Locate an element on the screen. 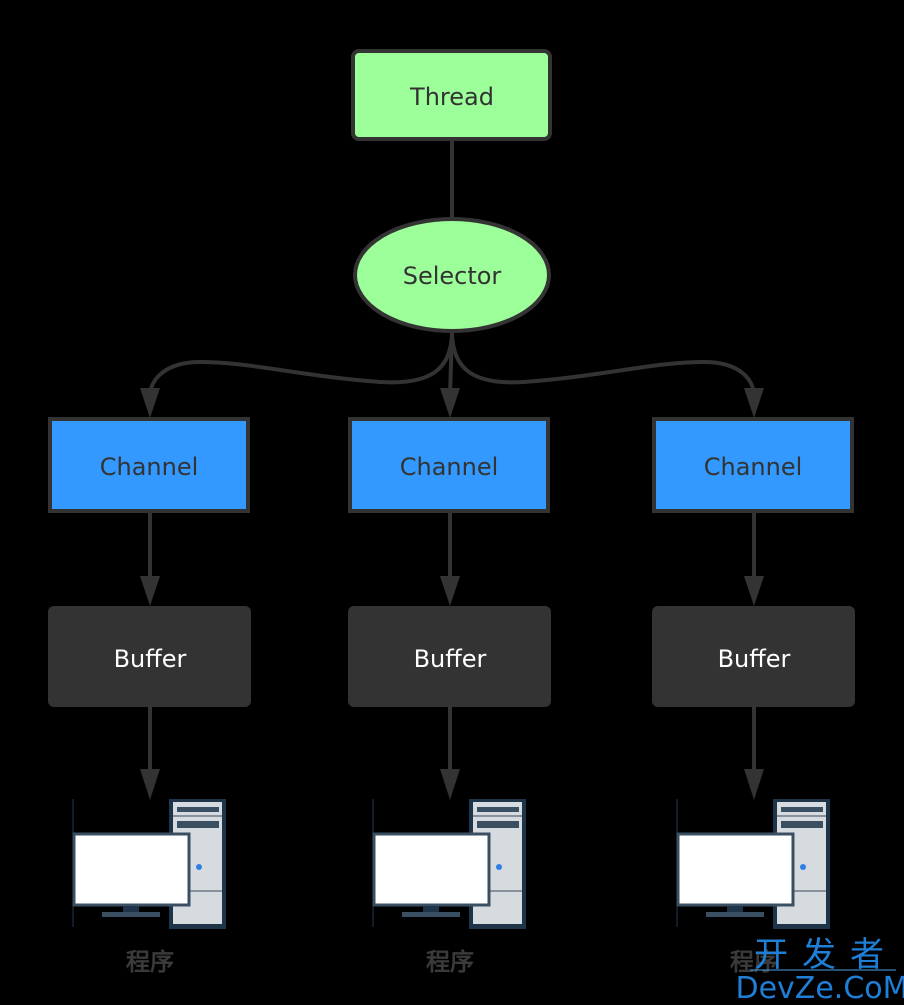 This screenshot has width=904, height=1005. watermark-chinese: 开发者 is located at coordinates (826, 955).